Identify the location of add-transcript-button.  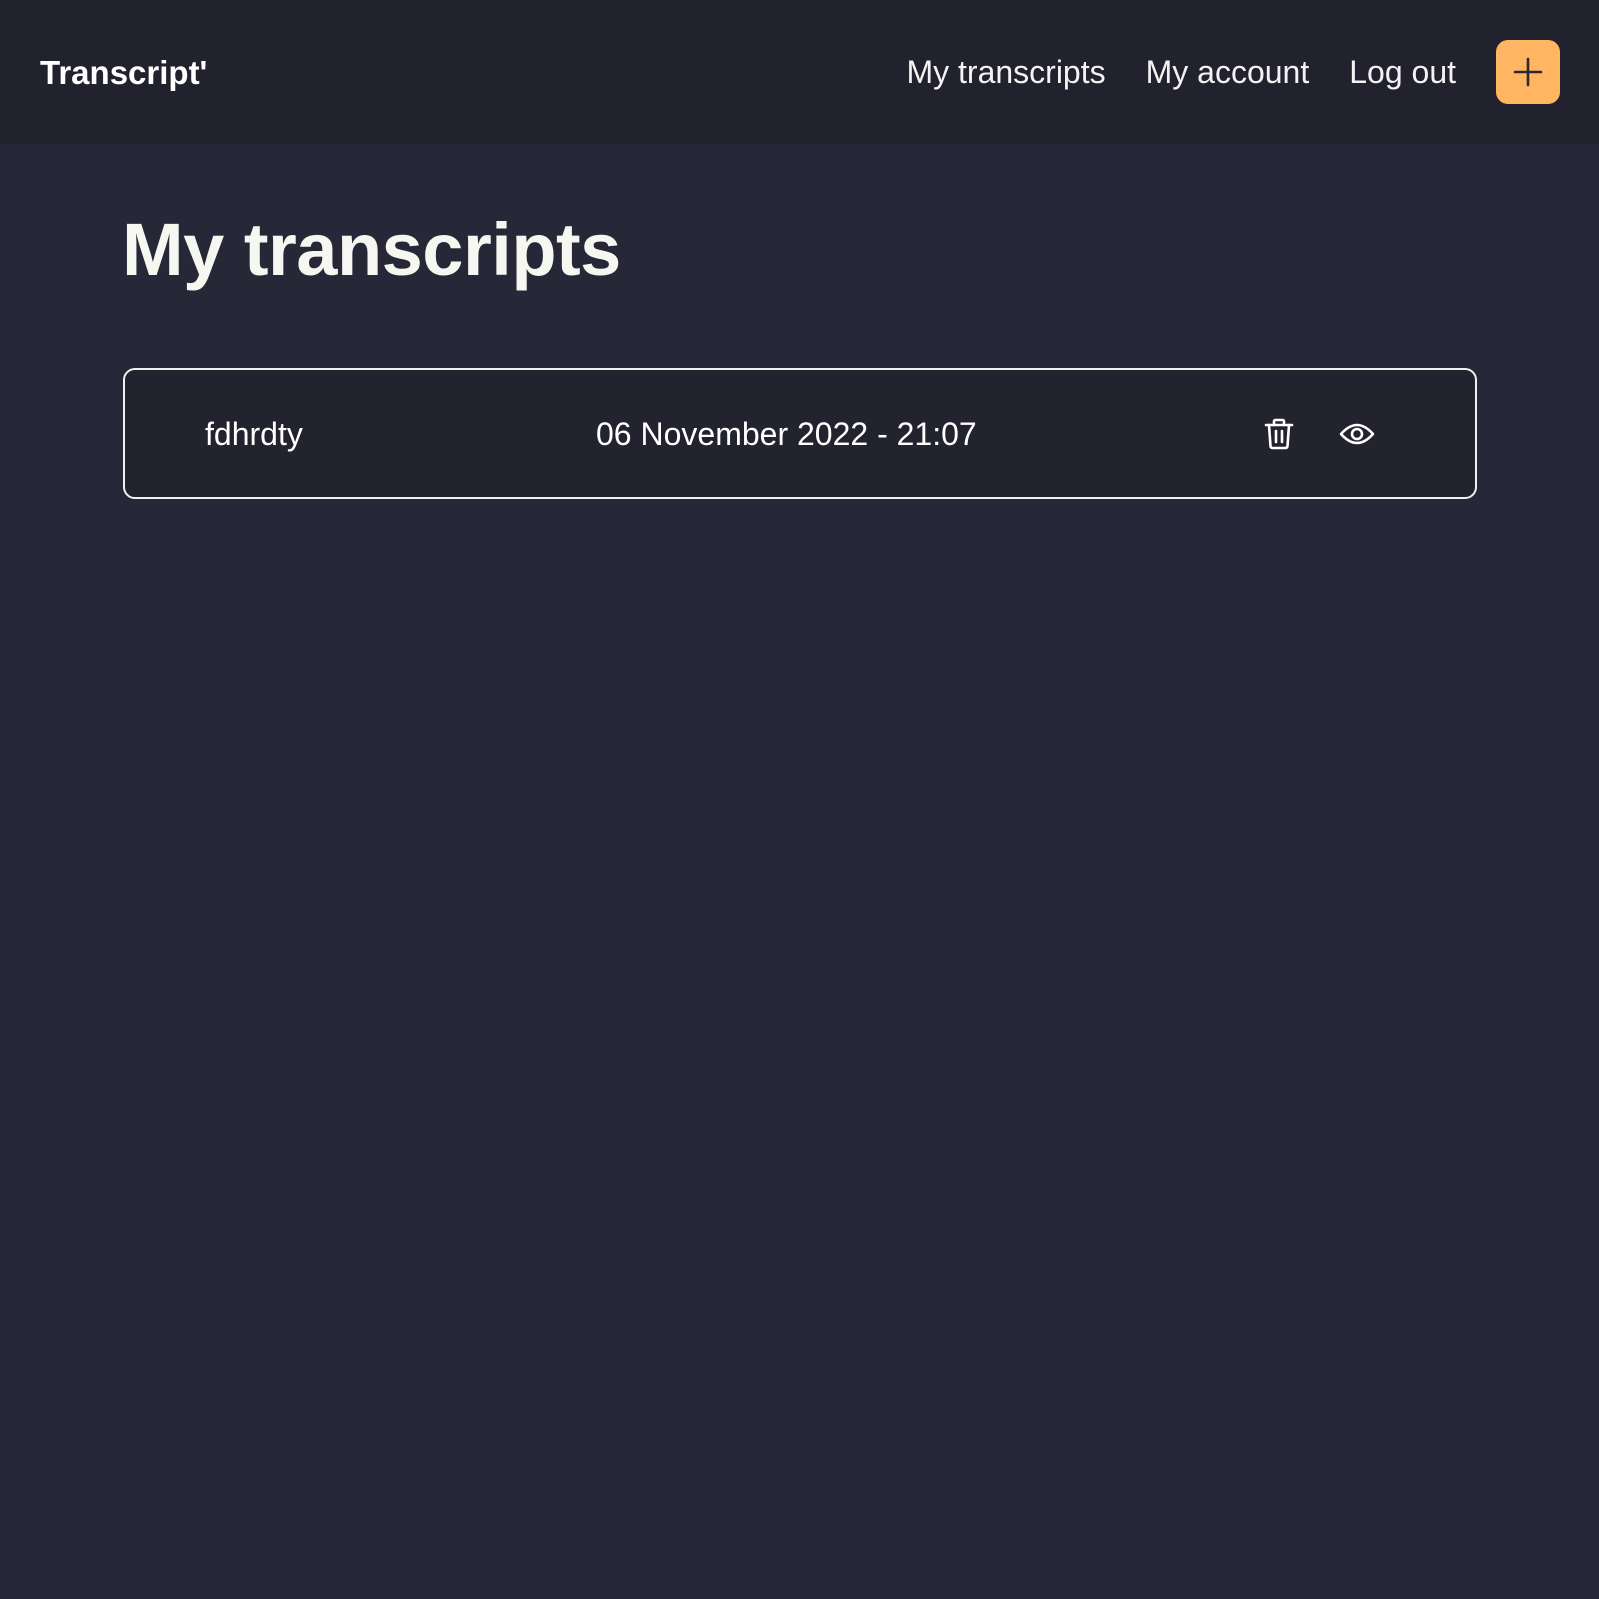
(1528, 72).